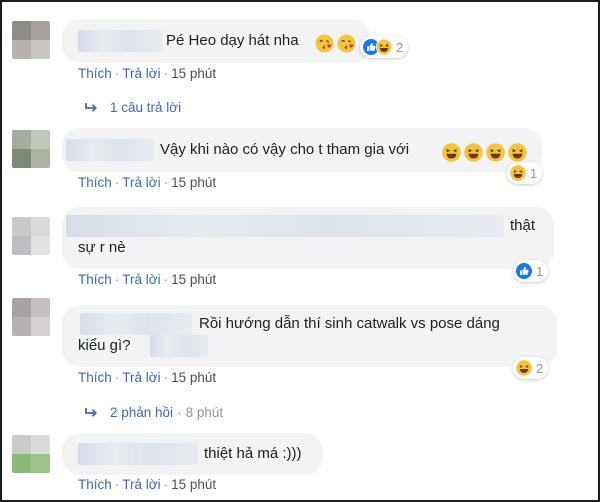 The height and width of the screenshot is (502, 600). Describe the element at coordinates (232, 40) in the screenshot. I see `comment-text: Pé Heo dạy hát nha` at that location.